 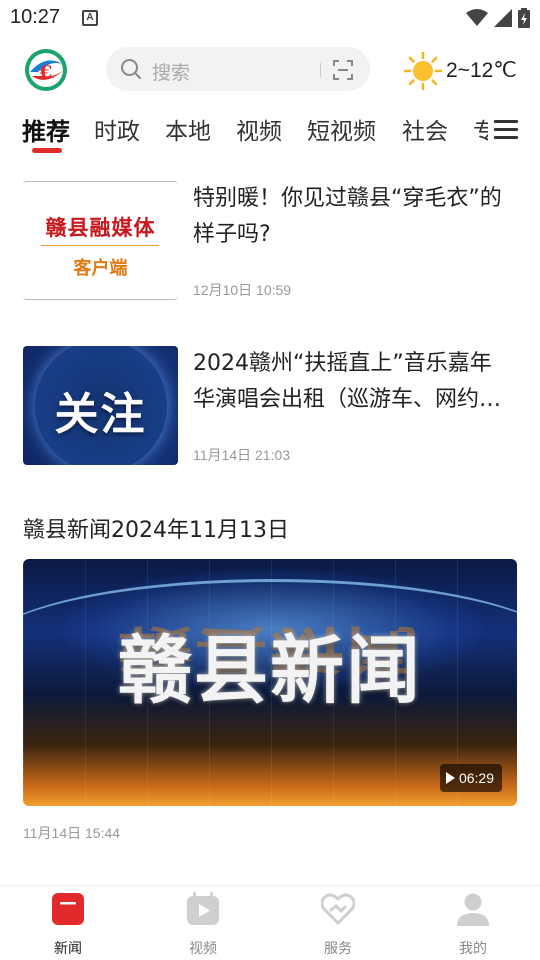 I want to click on tab-video: 视频, so click(x=259, y=129).